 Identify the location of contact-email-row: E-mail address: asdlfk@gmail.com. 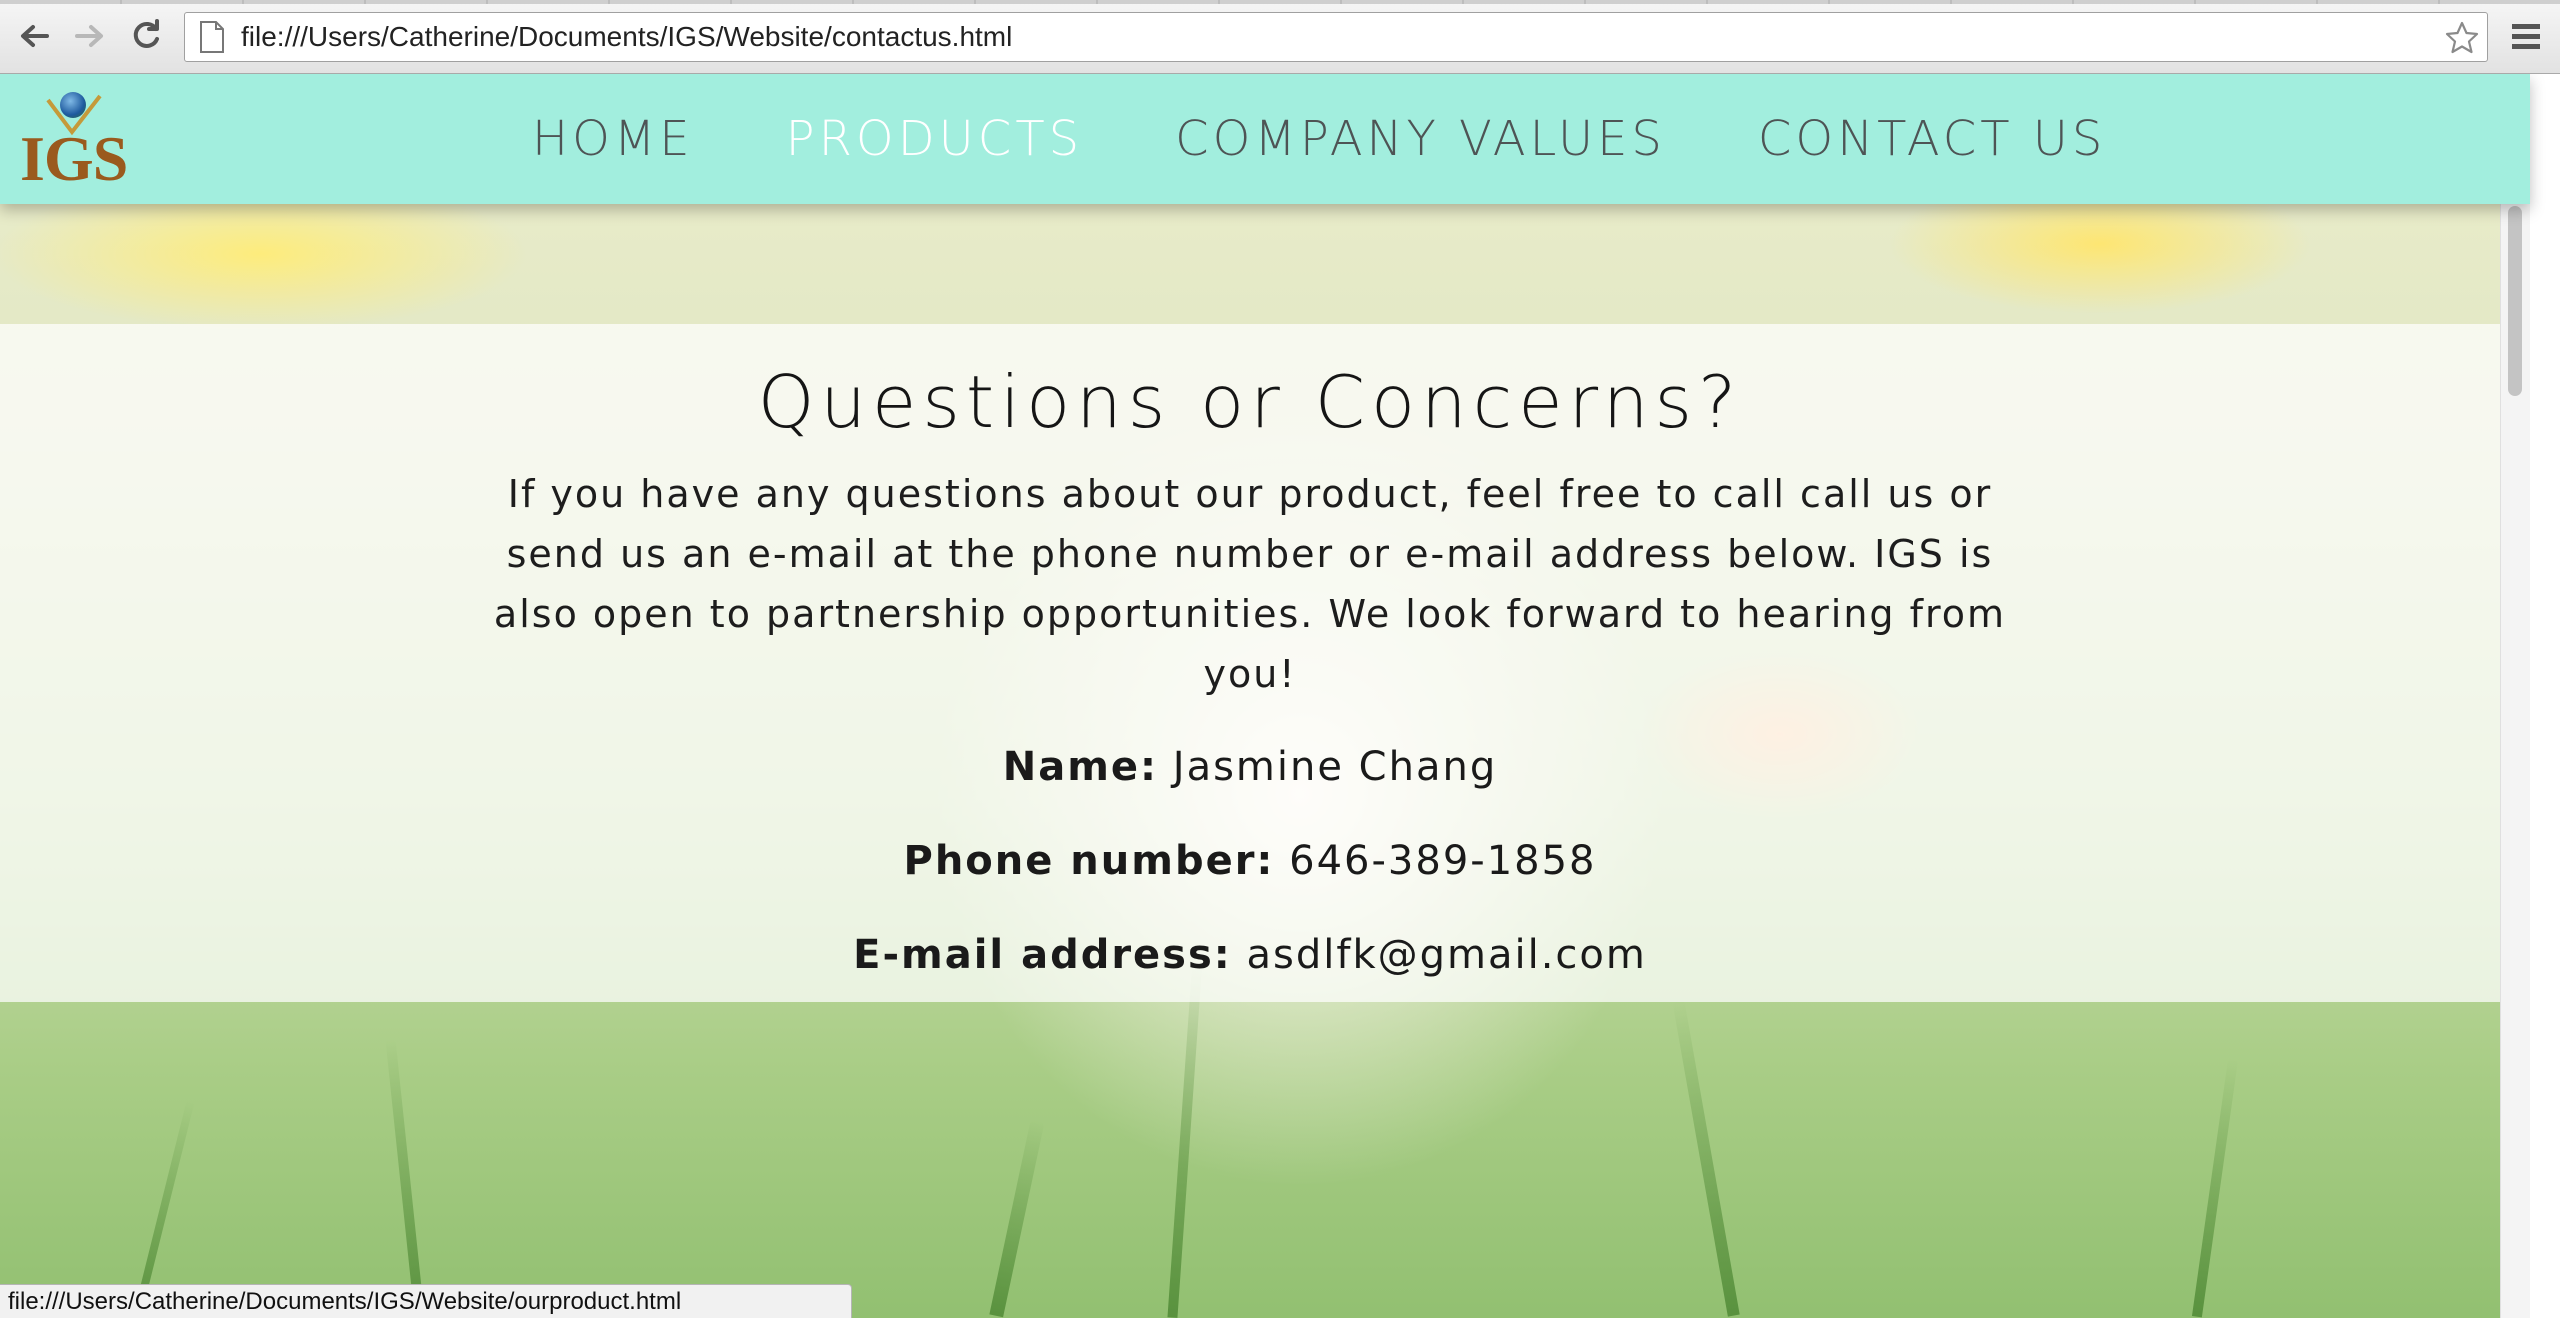
(1250, 955).